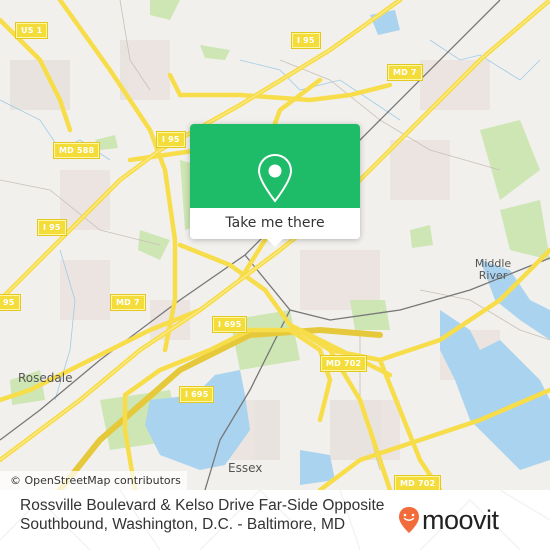 Image resolution: width=550 pixels, height=550 pixels. Describe the element at coordinates (10, 302) in the screenshot. I see `road-shield-i95: 95` at that location.